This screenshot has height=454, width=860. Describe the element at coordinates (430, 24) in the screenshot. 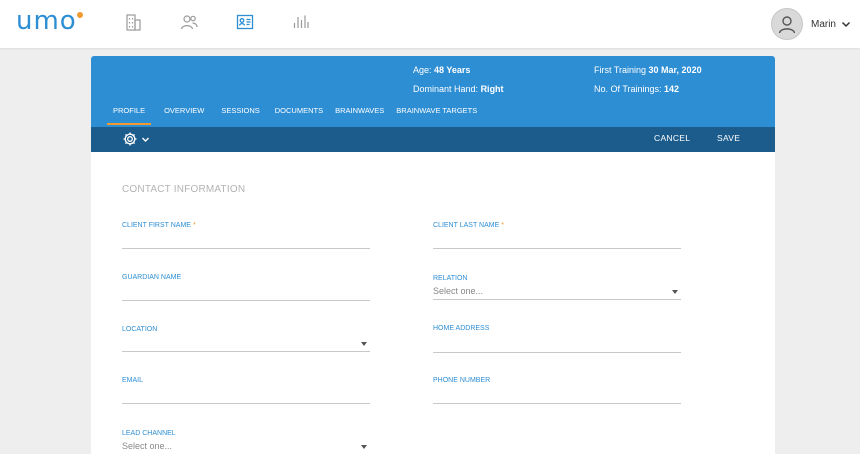

I see `top-navigation-bar: umo Marin` at that location.